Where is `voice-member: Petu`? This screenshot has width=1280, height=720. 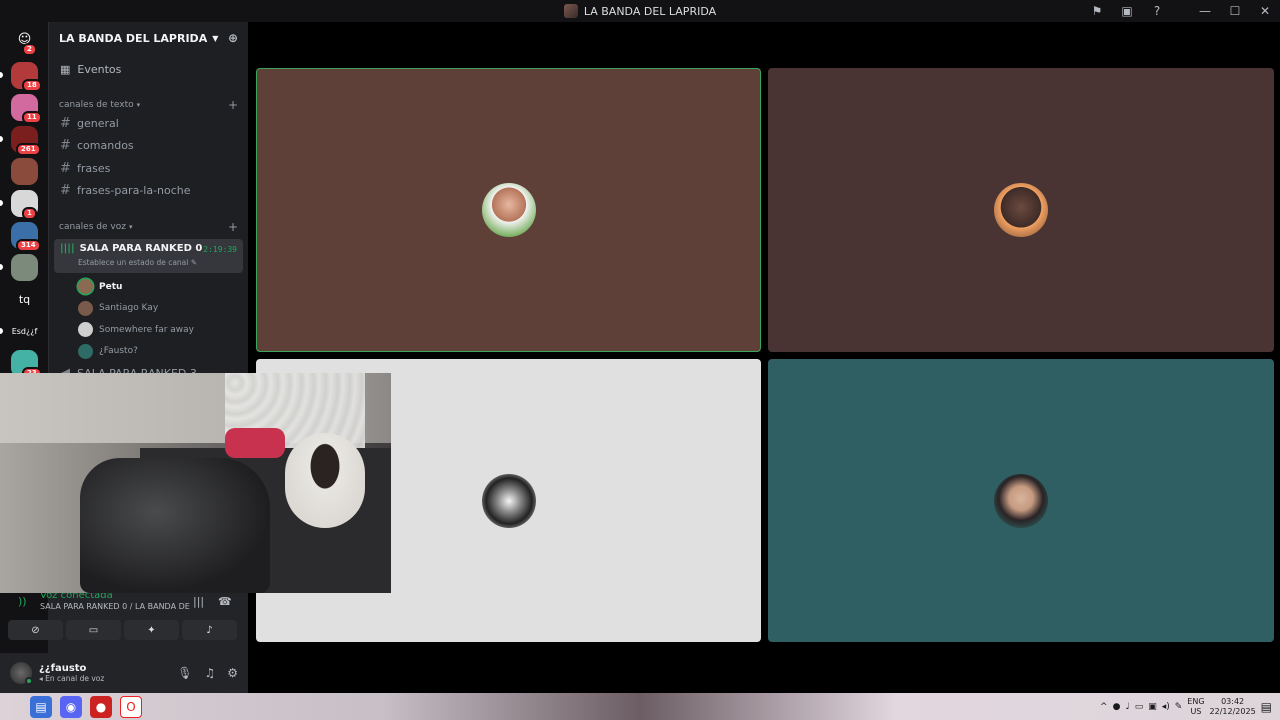
voice-member: Petu is located at coordinates (148, 287).